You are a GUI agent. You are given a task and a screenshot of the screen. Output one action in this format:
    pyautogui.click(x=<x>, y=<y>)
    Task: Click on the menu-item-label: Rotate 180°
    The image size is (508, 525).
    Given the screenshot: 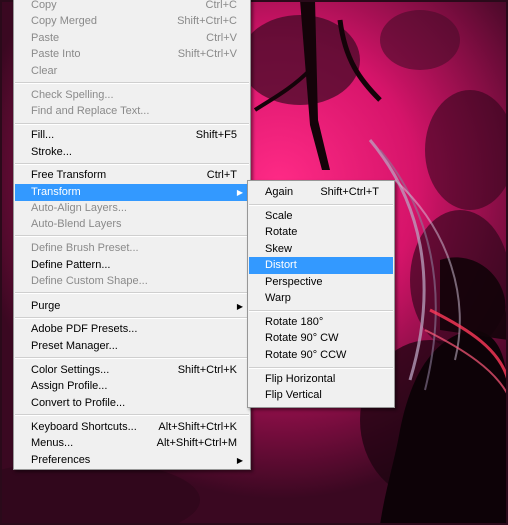 What is the action you would take?
    pyautogui.click(x=294, y=322)
    